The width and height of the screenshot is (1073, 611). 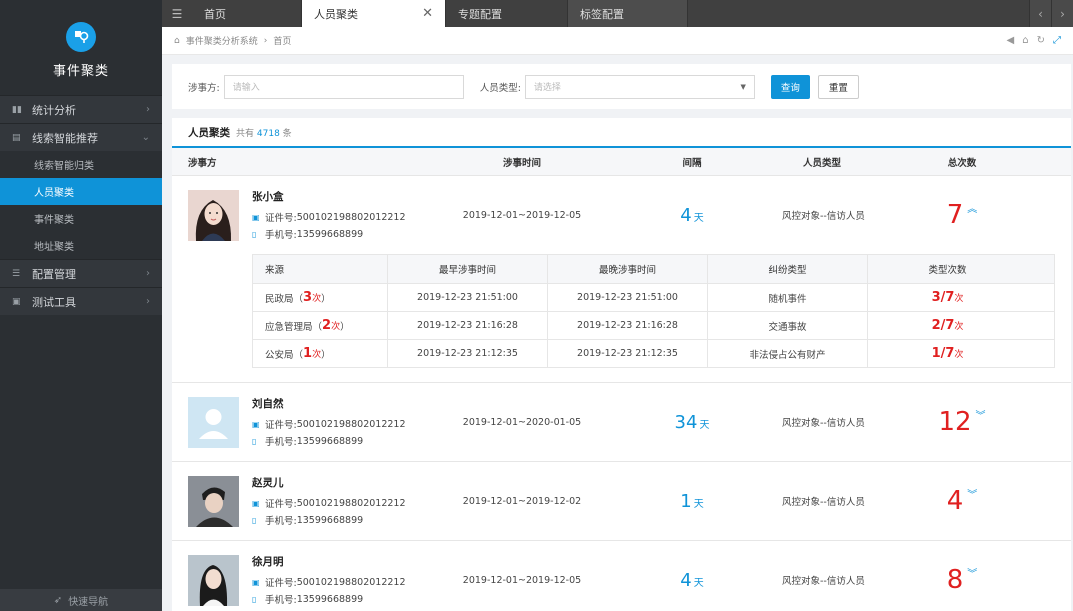 What do you see at coordinates (215, 14) in the screenshot?
I see `tab-label: 首页` at bounding box center [215, 14].